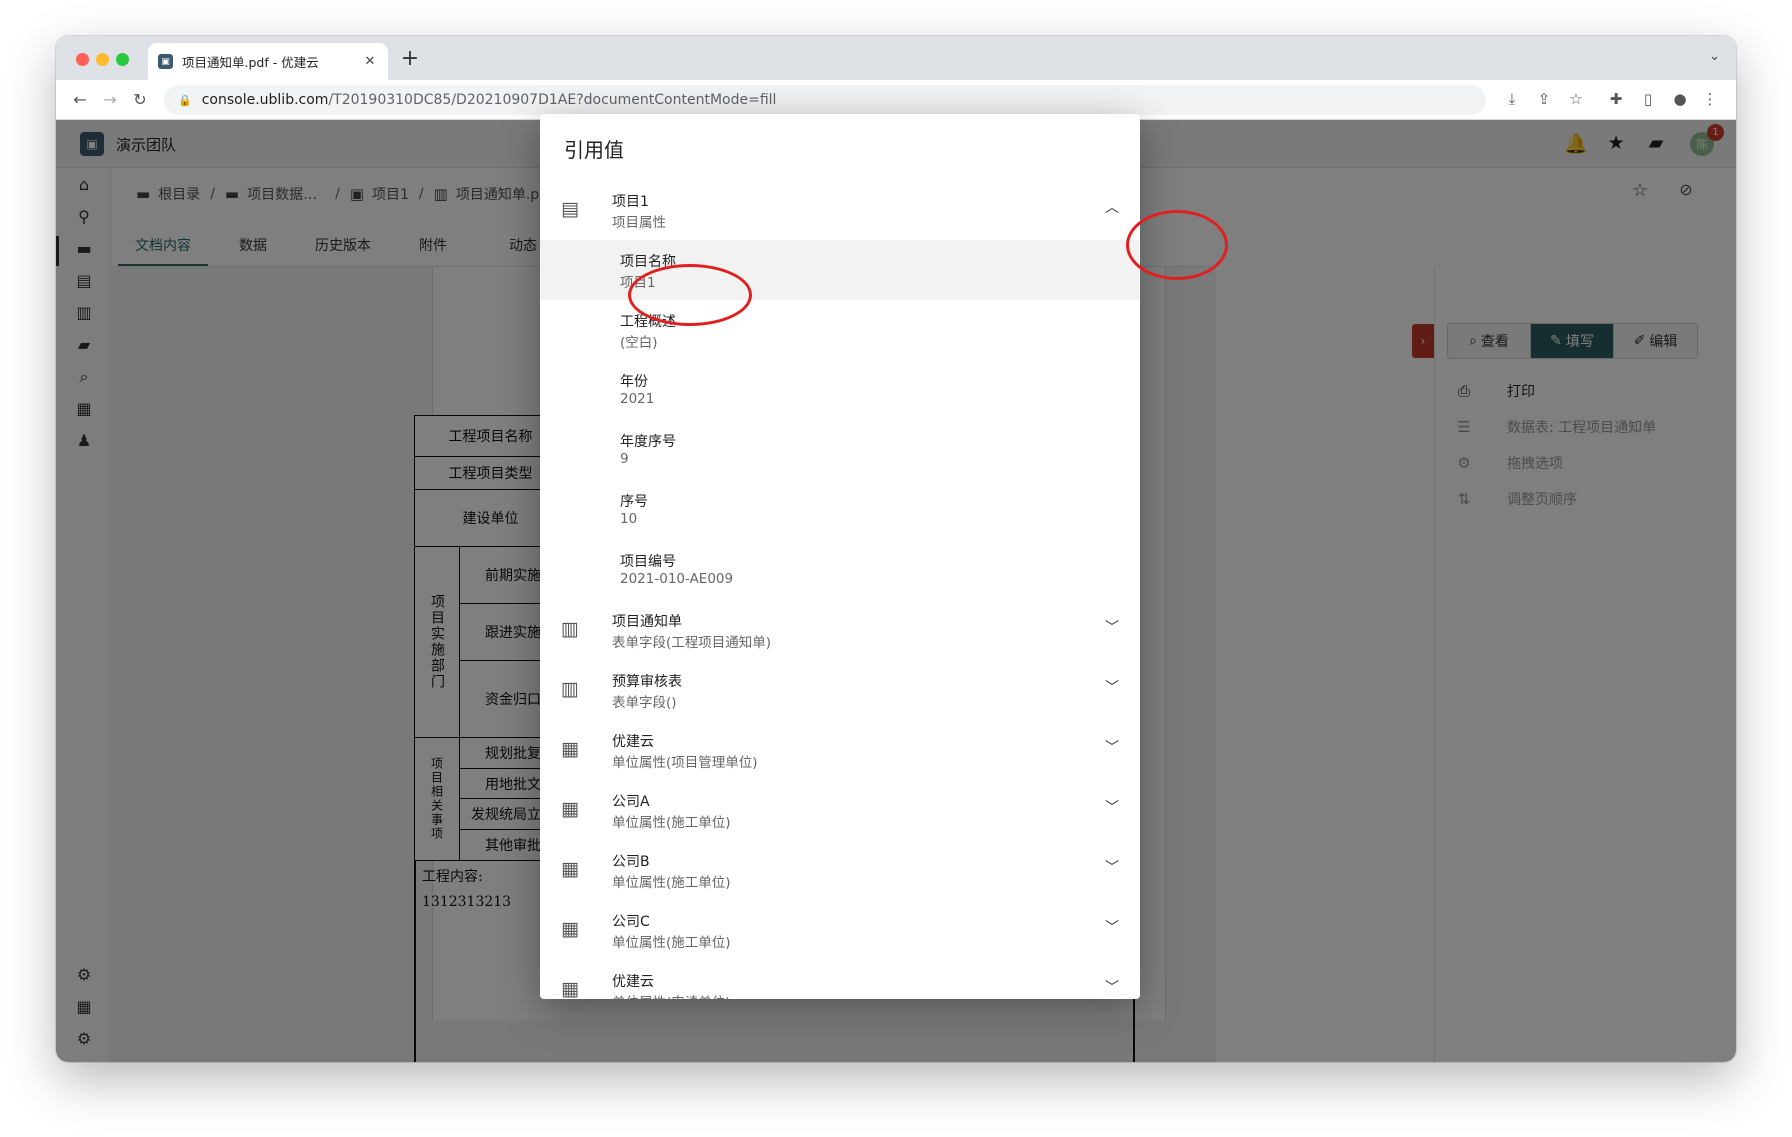 This screenshot has height=1137, width=1792. What do you see at coordinates (410, 58) in the screenshot?
I see `new-tab-button: +` at bounding box center [410, 58].